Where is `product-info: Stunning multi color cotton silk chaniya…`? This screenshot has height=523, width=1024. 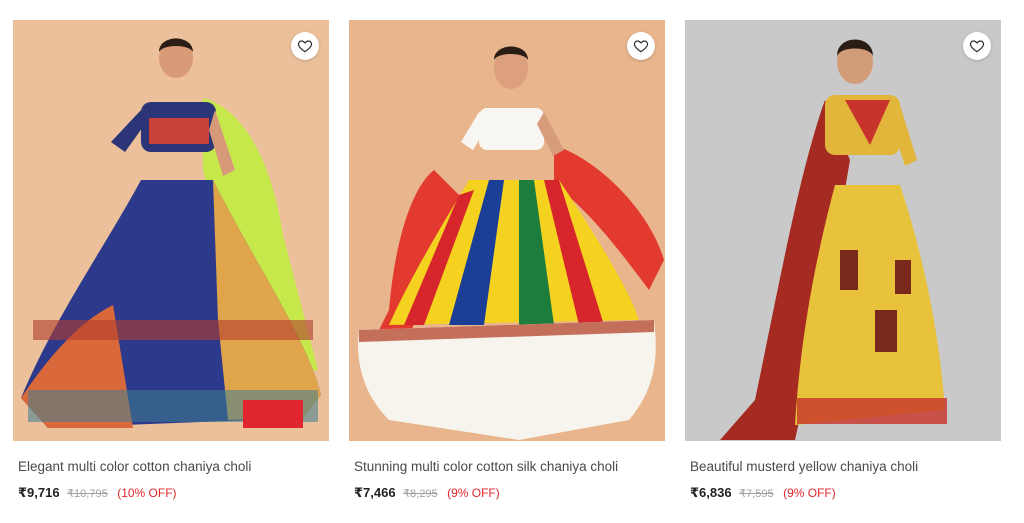
product-info: Stunning multi color cotton silk chaniya… is located at coordinates (507, 471).